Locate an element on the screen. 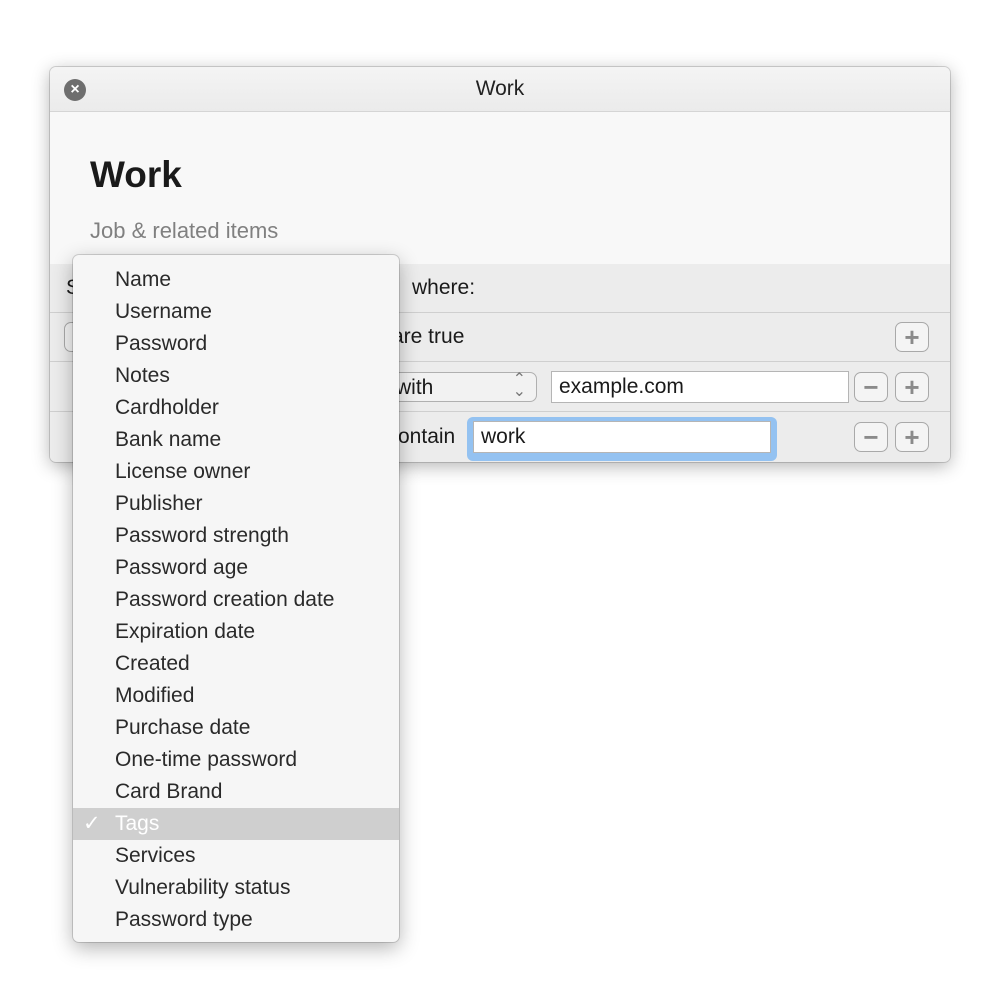  menu-item-label: Bank name is located at coordinates (168, 439).